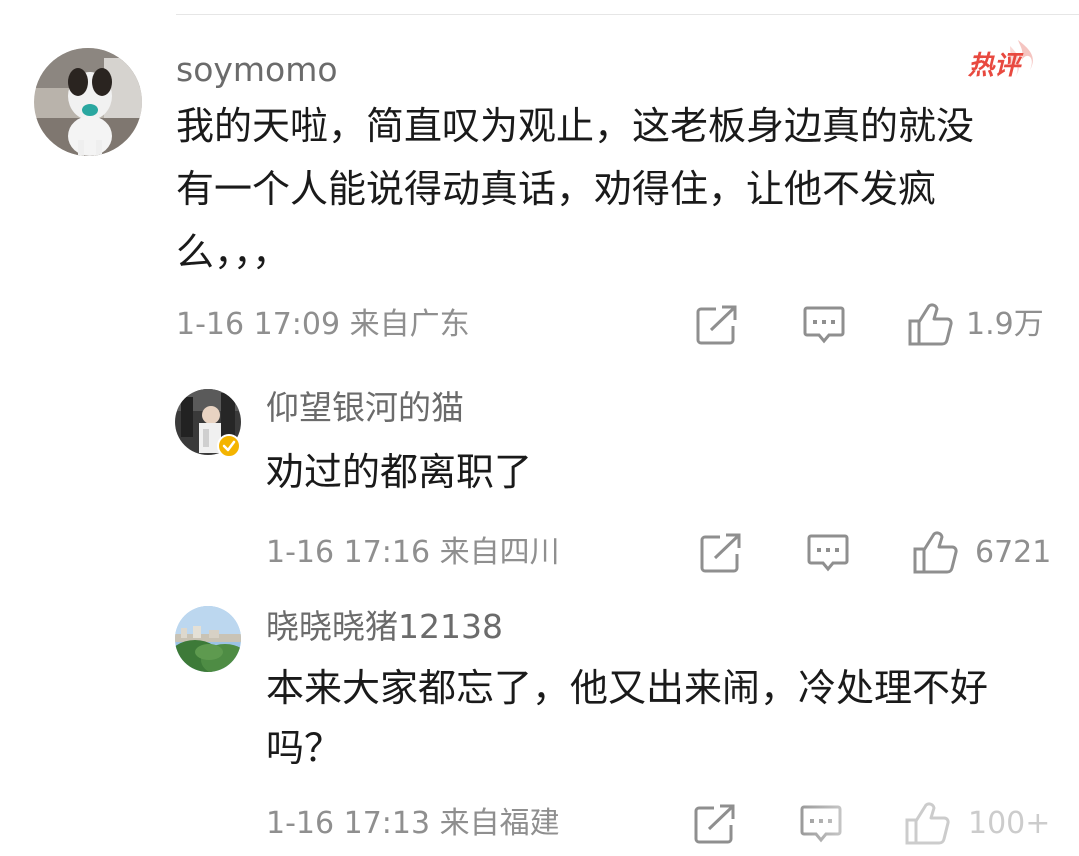 This screenshot has width=1079, height=856. What do you see at coordinates (399, 472) in the screenshot?
I see `comment-text: 劝过的都离职了` at bounding box center [399, 472].